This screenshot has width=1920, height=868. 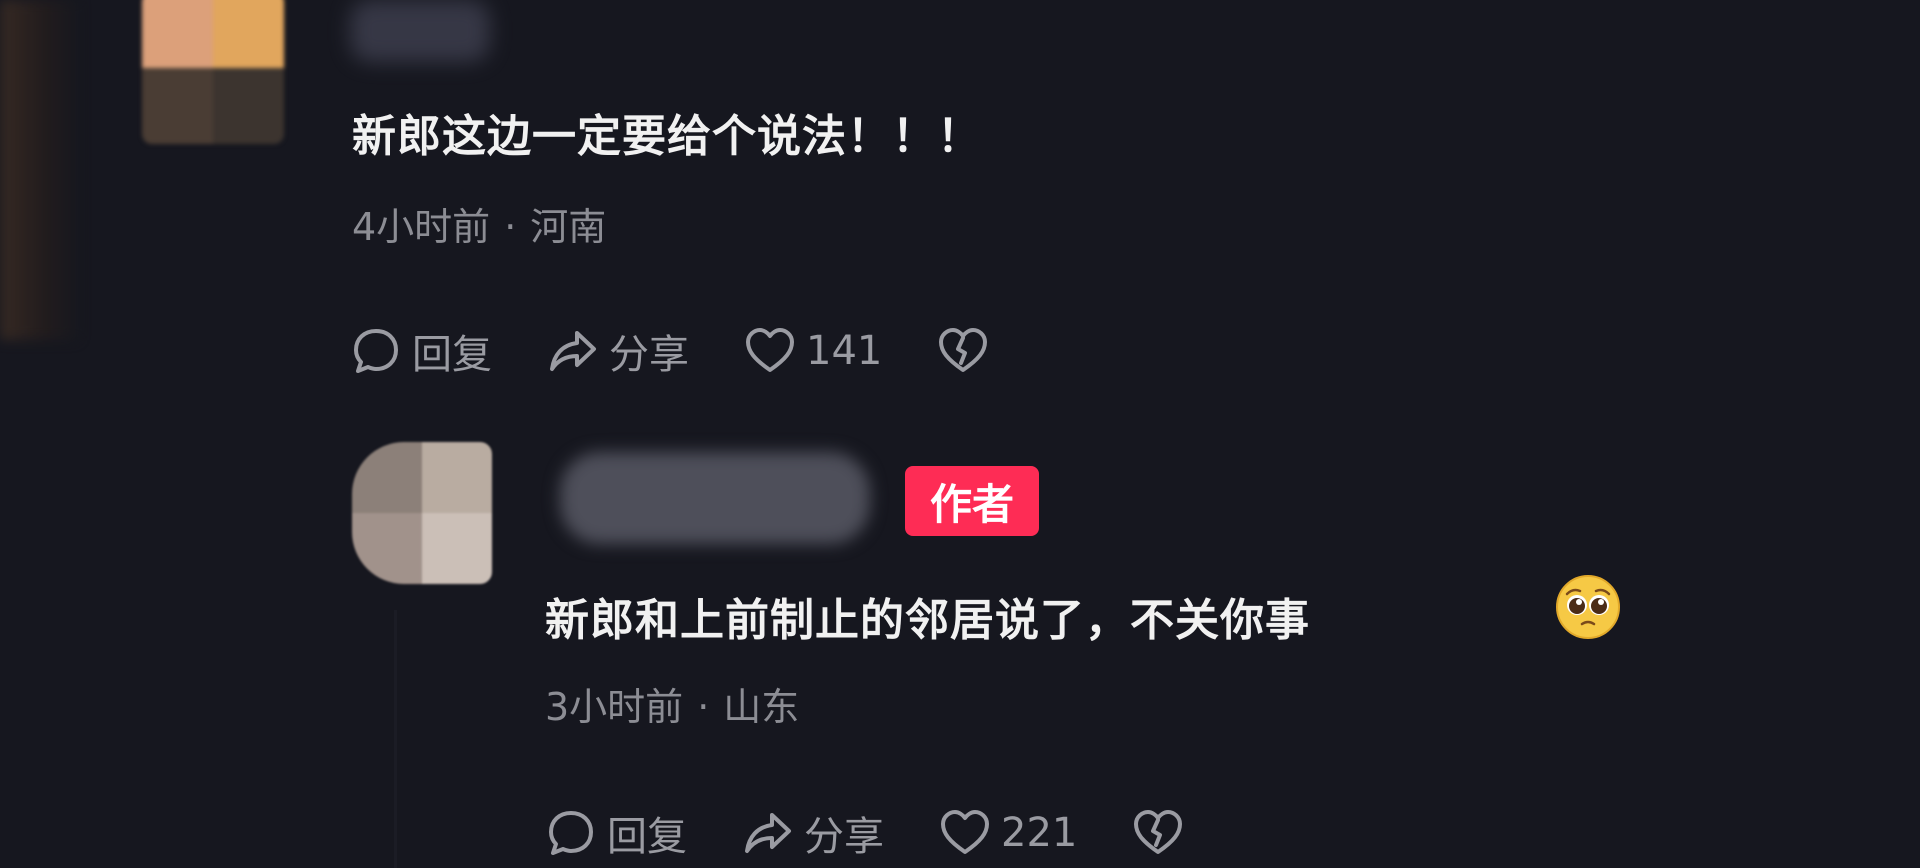 What do you see at coordinates (614, 707) in the screenshot?
I see `reply-time: 3小时前` at bounding box center [614, 707].